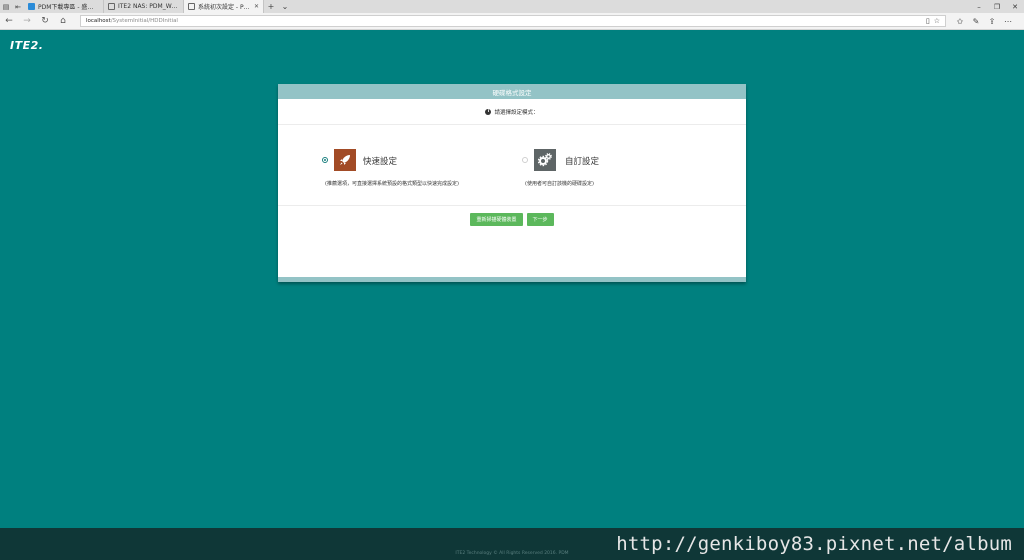 Image resolution: width=1024 pixels, height=560 pixels. I want to click on custom-setup-radio, so click(525, 160).